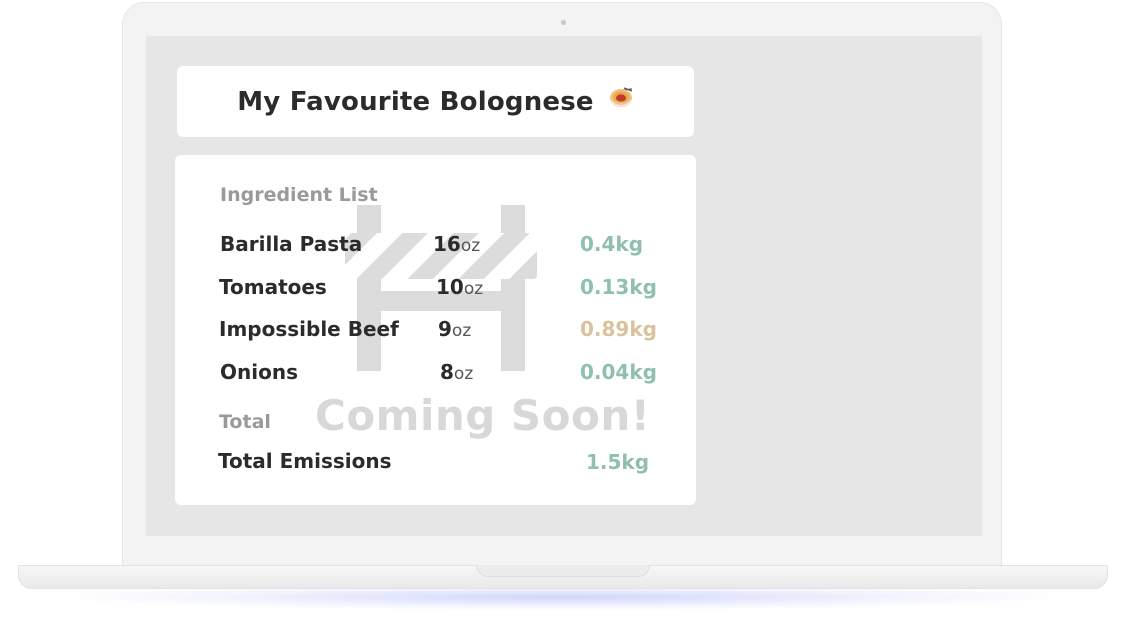  Describe the element at coordinates (309, 329) in the screenshot. I see `ingredient-name: Impossible Beef` at that location.